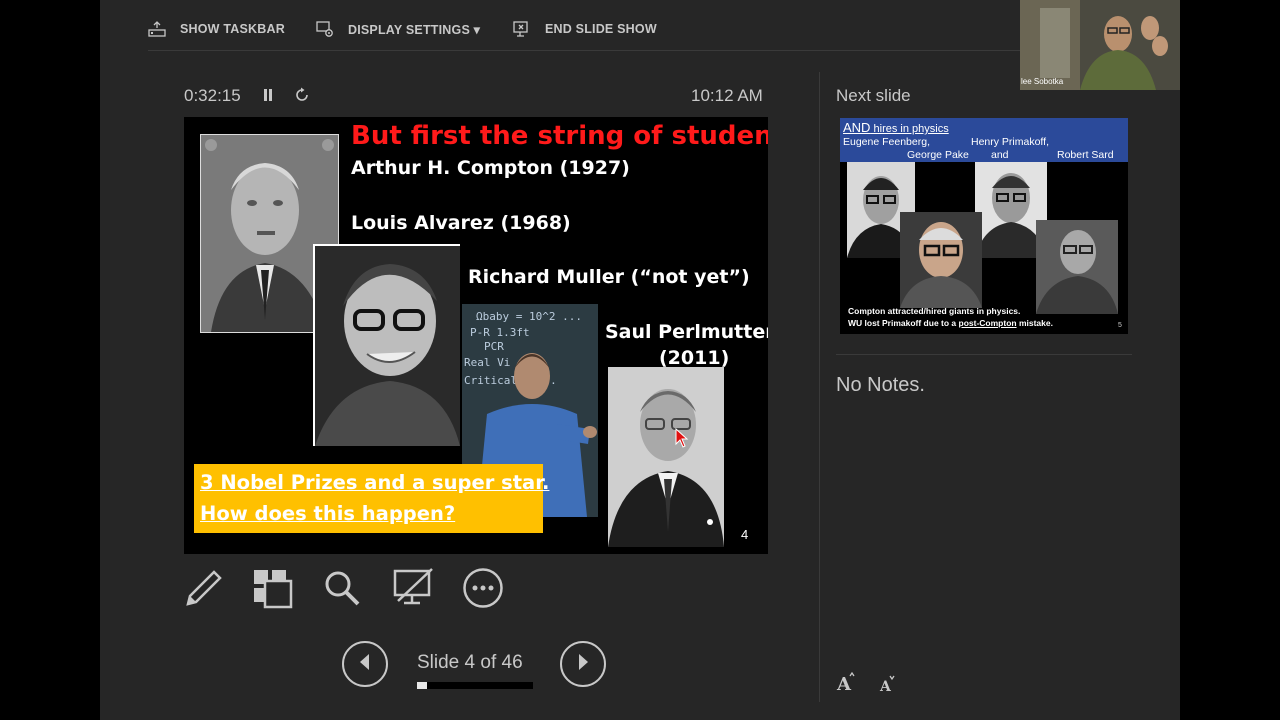 The image size is (1280, 720). I want to click on heading-and: AND, so click(857, 127).